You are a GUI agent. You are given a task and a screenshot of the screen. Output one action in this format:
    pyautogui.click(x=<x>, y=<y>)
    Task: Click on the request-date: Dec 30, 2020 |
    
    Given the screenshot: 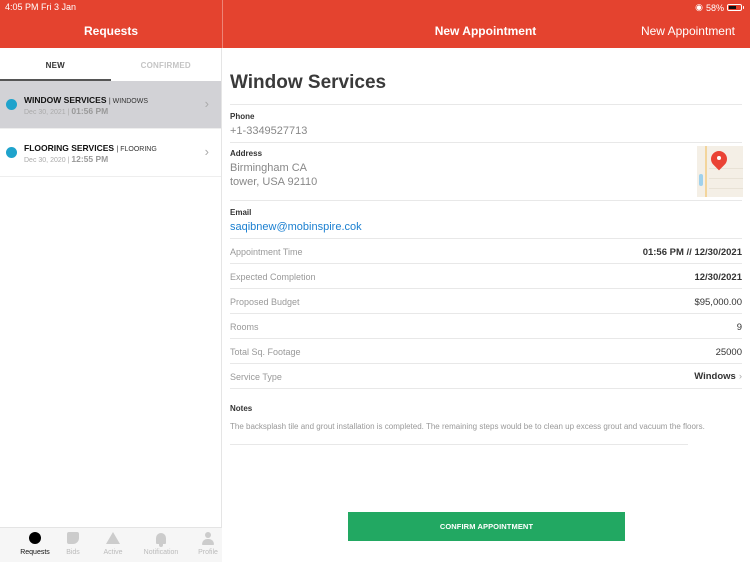 What is the action you would take?
    pyautogui.click(x=48, y=160)
    